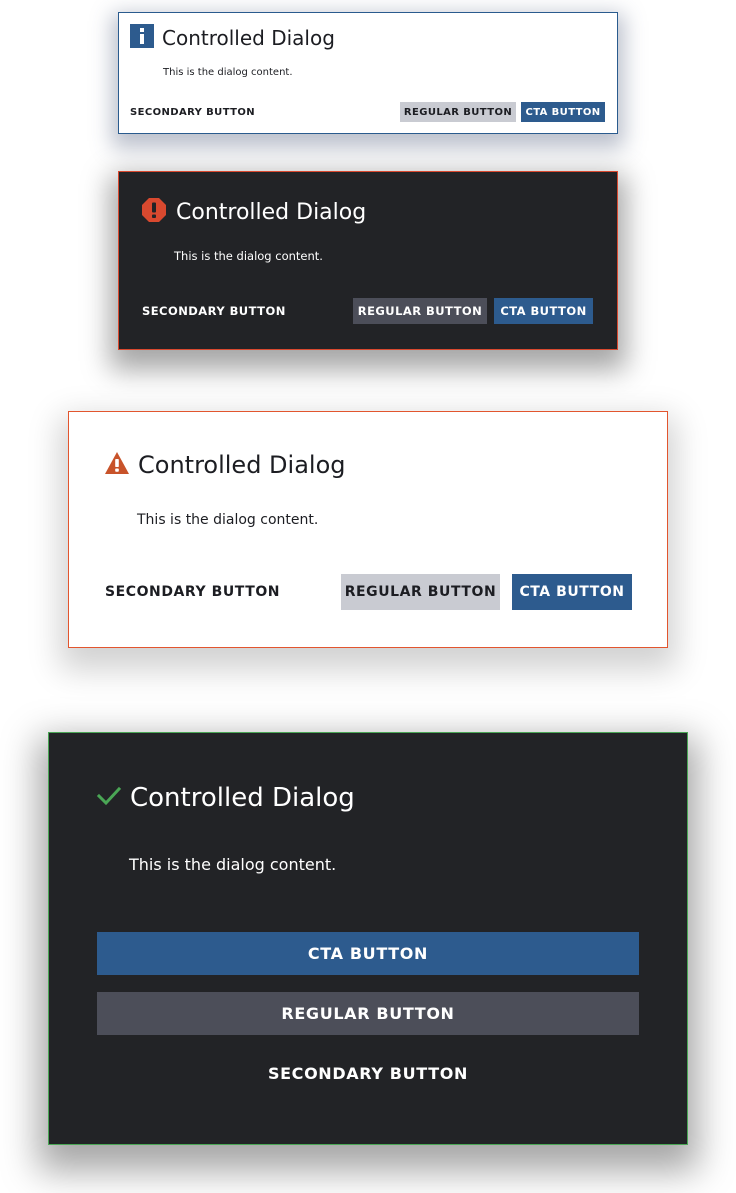 This screenshot has width=736, height=1193. Describe the element at coordinates (117, 465) in the screenshot. I see `warning-icon` at that location.